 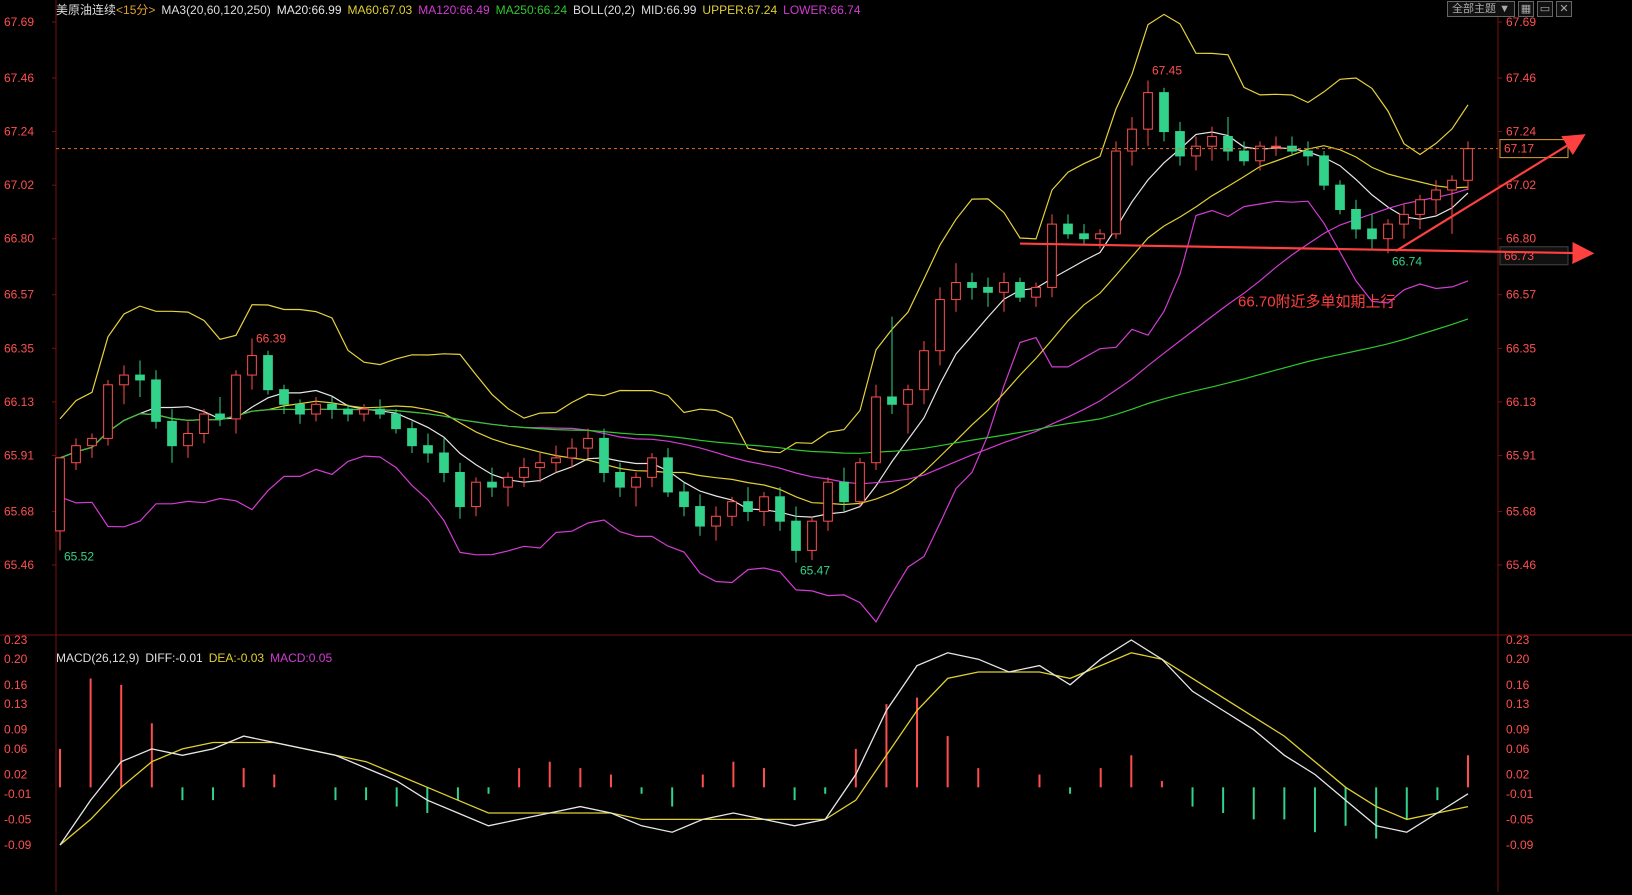 What do you see at coordinates (1519, 149) in the screenshot?
I see `current-price-tag: 67.17` at bounding box center [1519, 149].